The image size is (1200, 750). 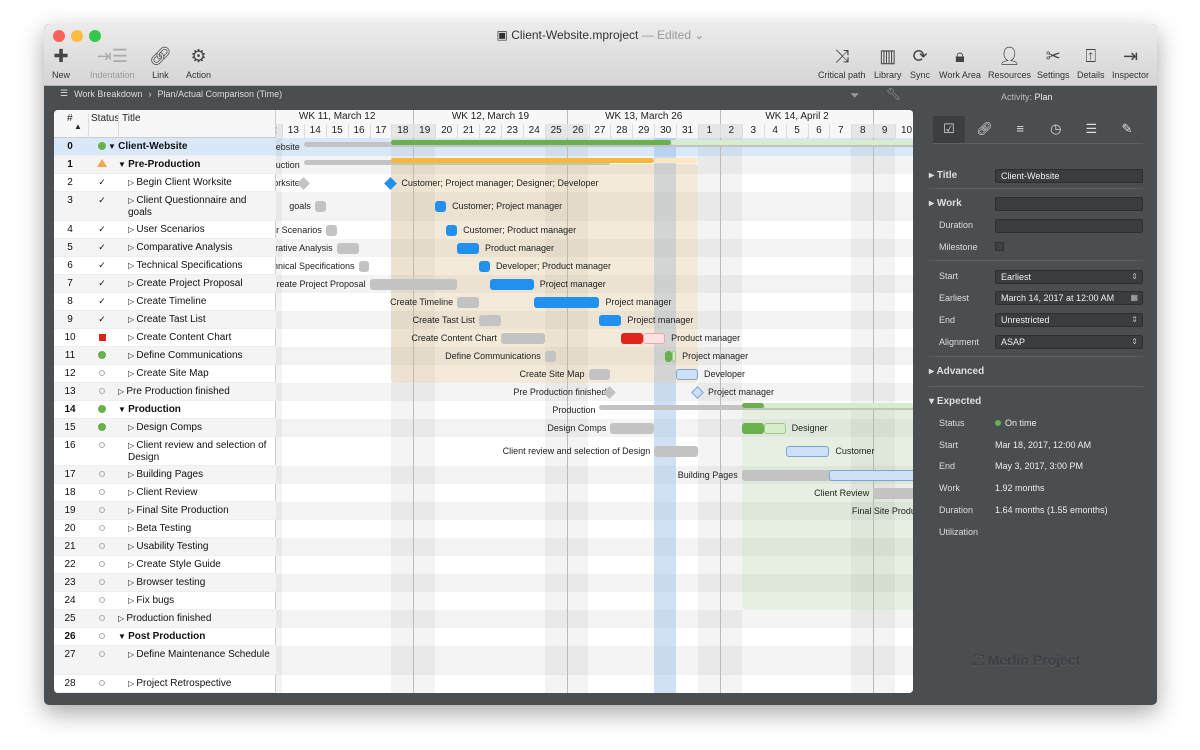 What do you see at coordinates (949, 129) in the screenshot?
I see `task-icon: ☑` at bounding box center [949, 129].